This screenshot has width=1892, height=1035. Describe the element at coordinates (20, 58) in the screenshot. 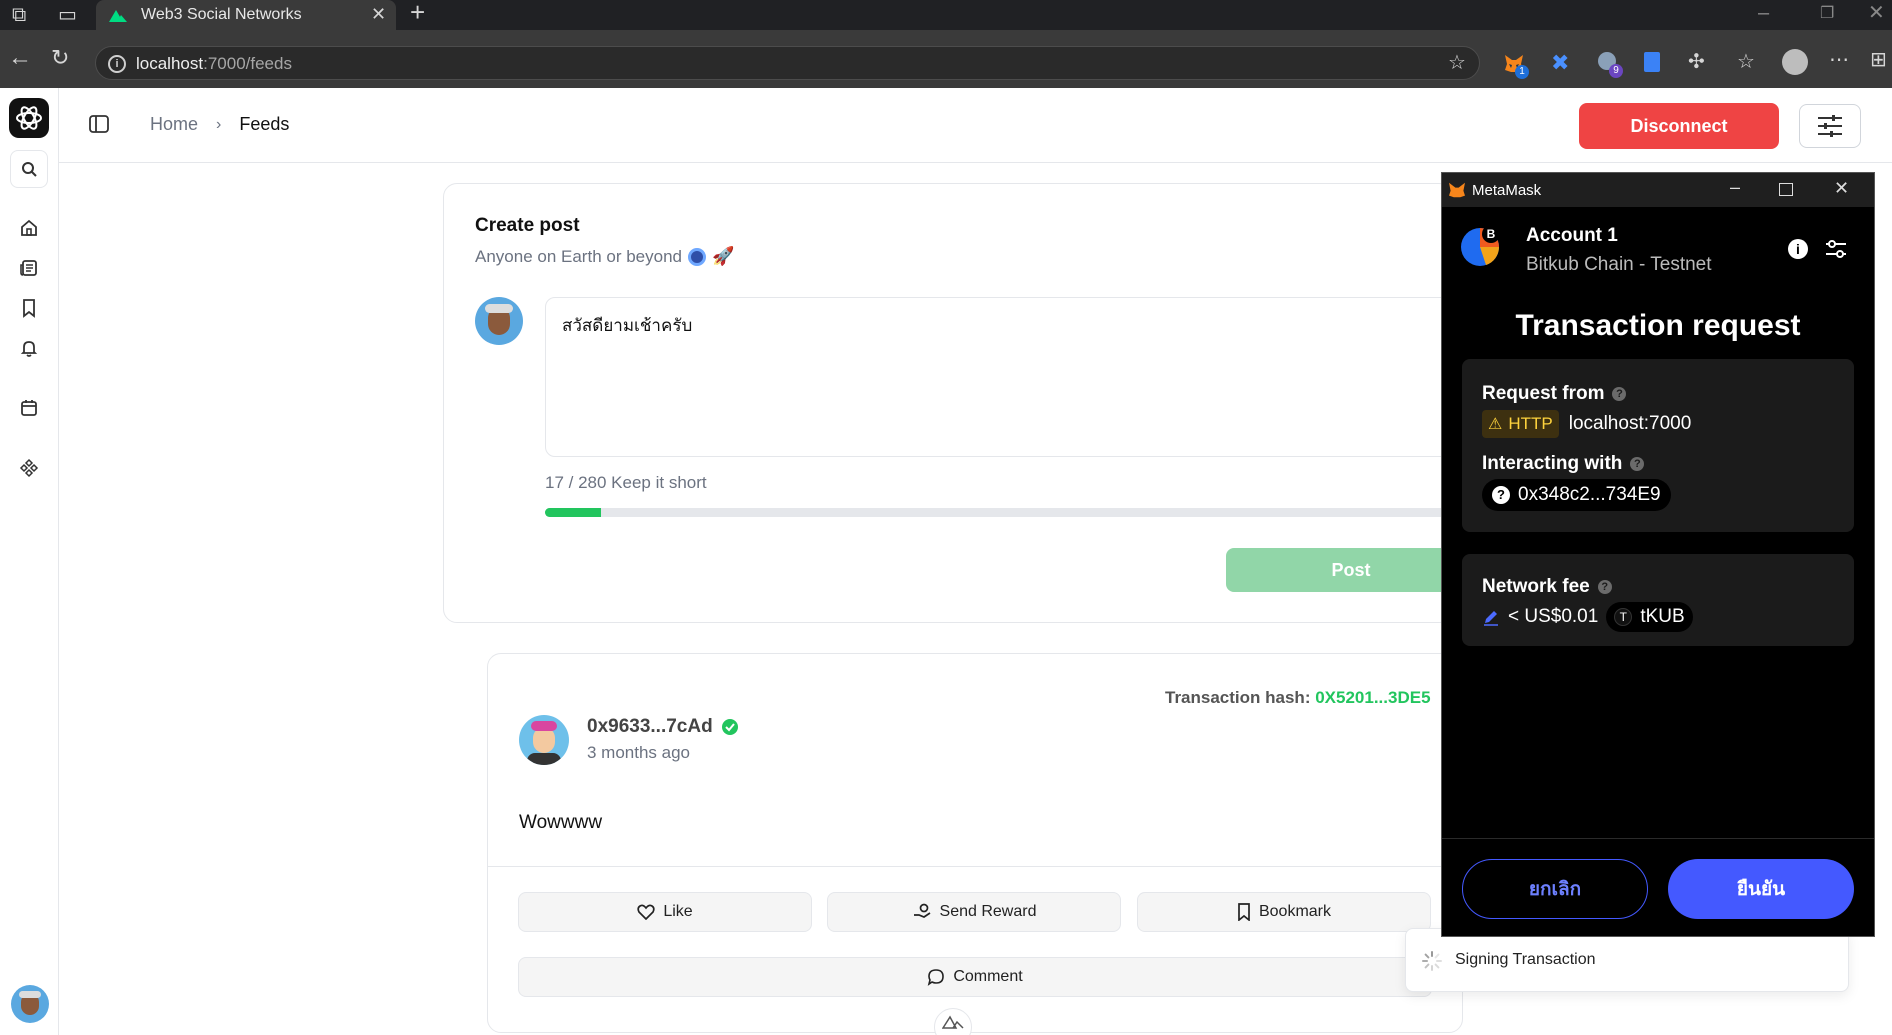

I see `back-icon: ←` at that location.